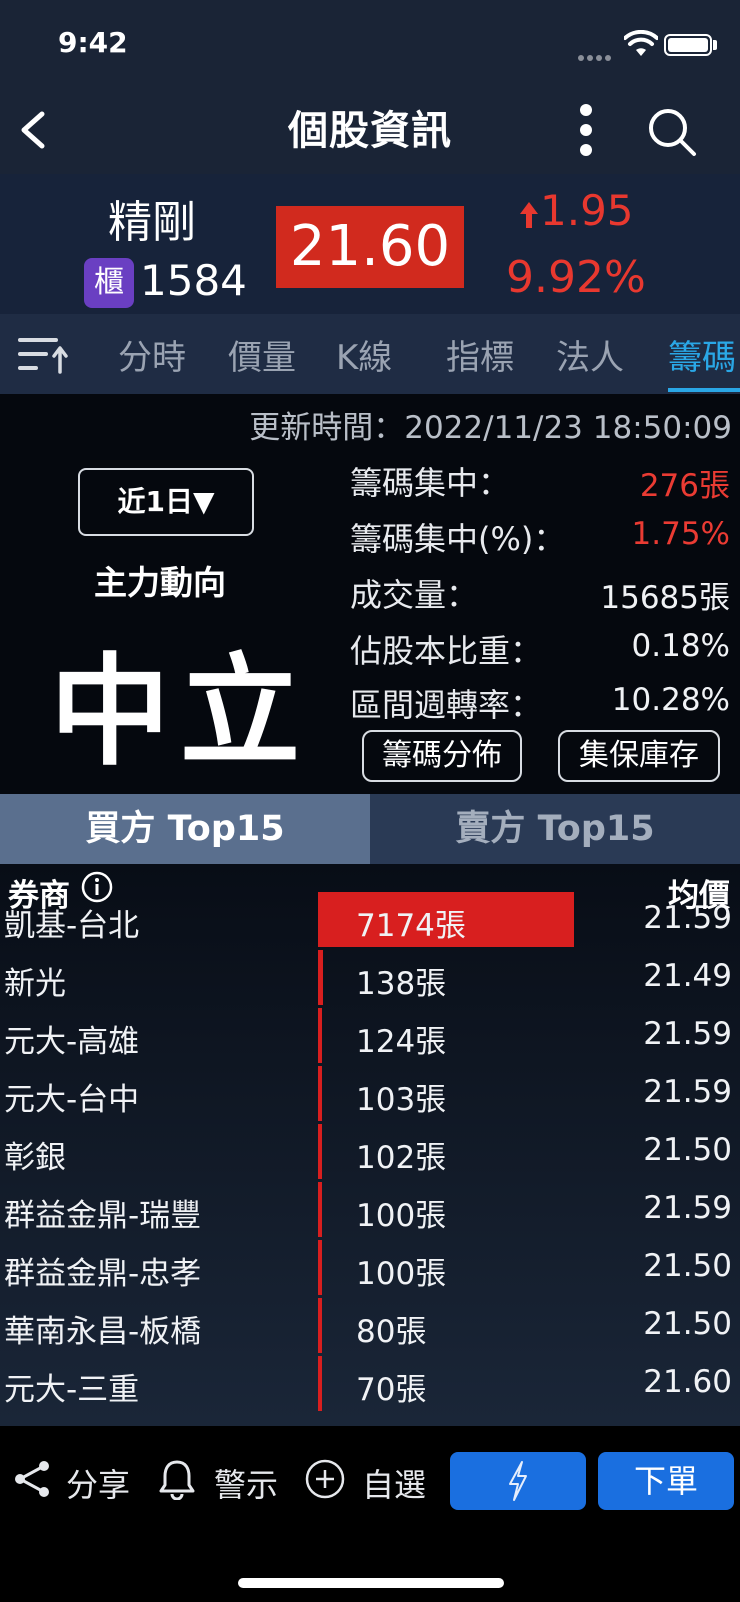 The width and height of the screenshot is (740, 1602). I want to click on custody-inventory-button: 集保庫存, so click(639, 756).